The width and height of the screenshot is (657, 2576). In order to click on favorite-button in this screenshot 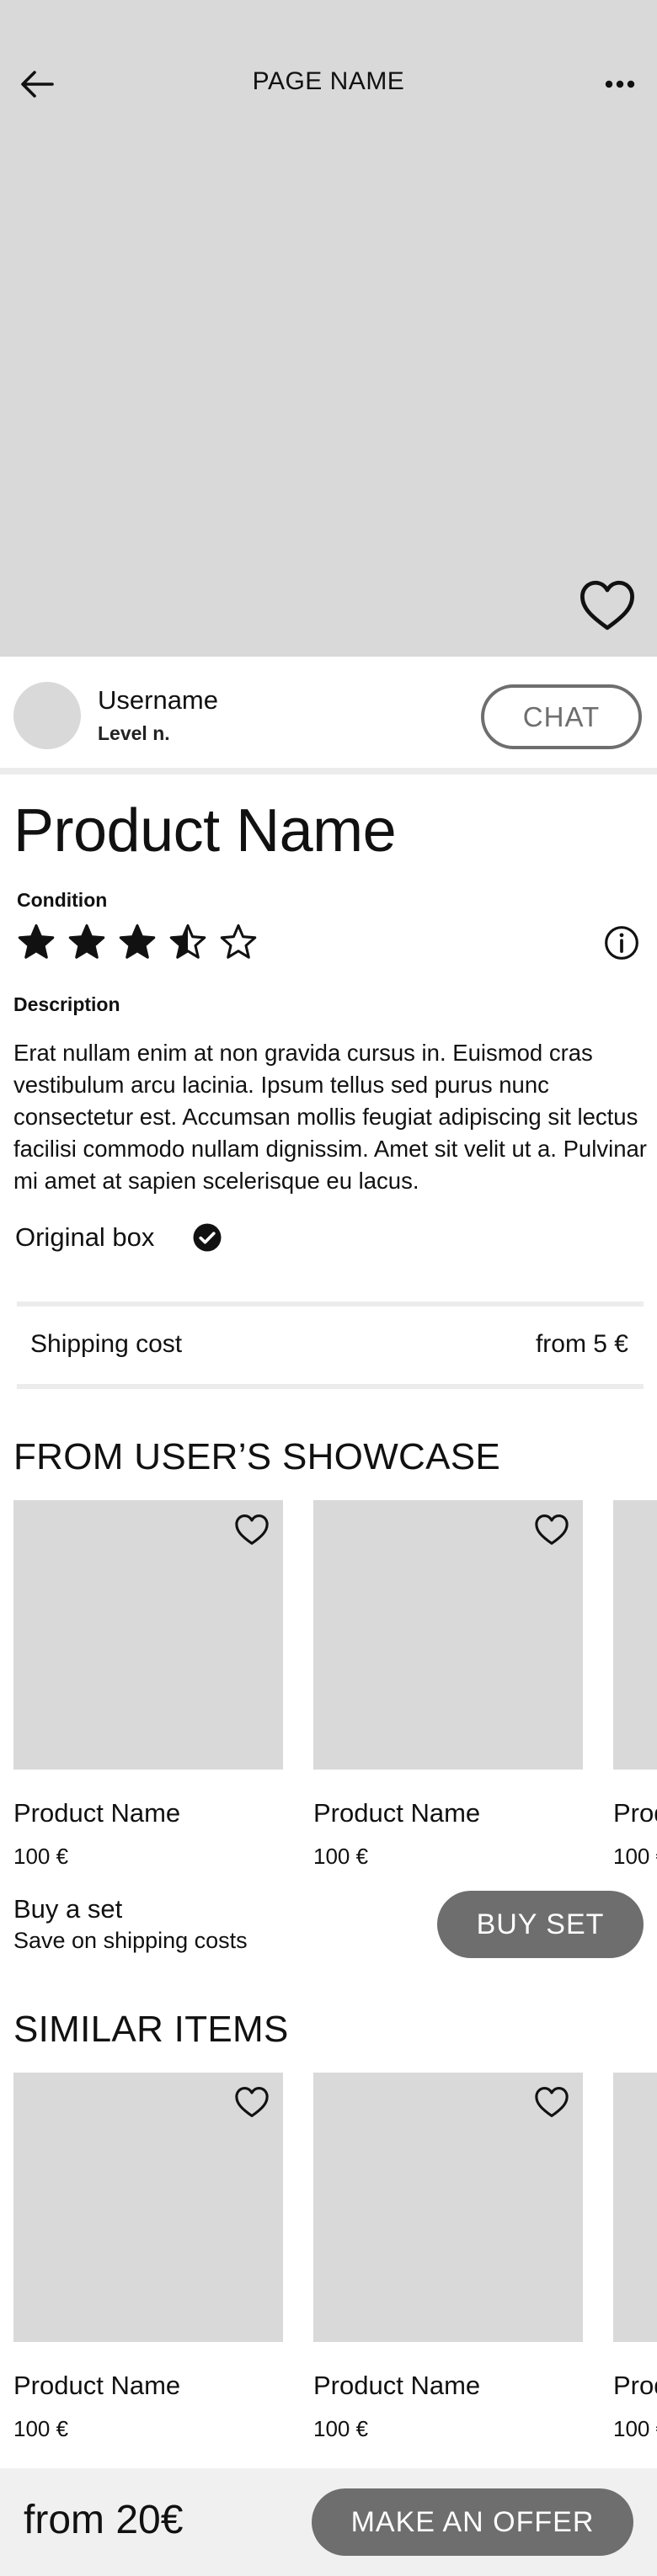, I will do `click(607, 605)`.